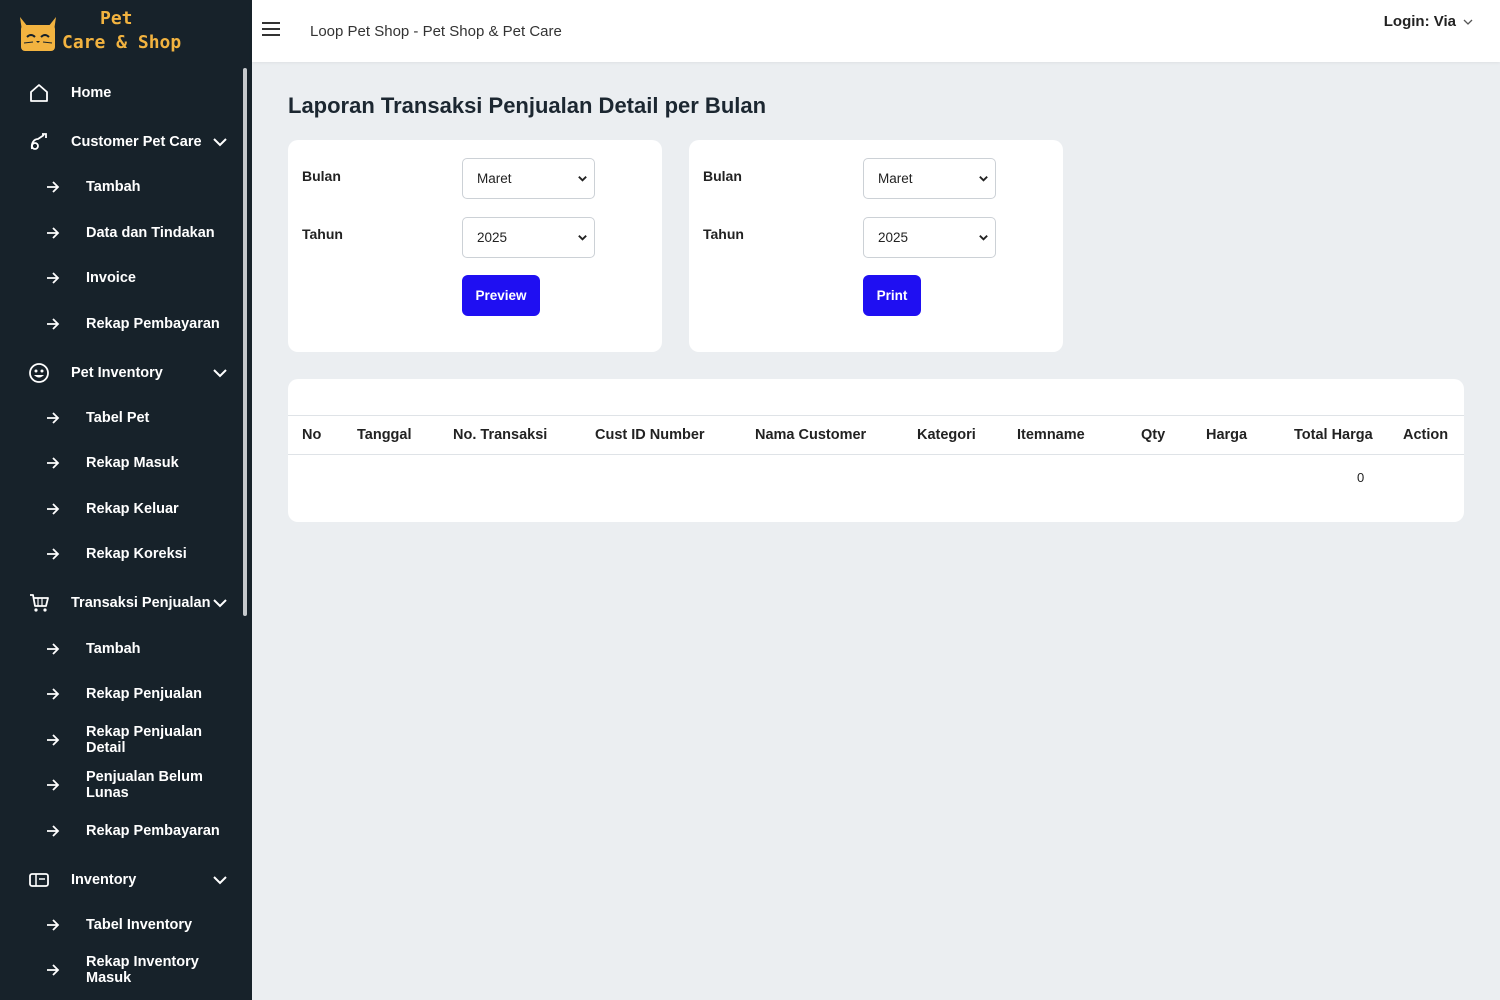 The image size is (1500, 1000). Describe the element at coordinates (39, 603) in the screenshot. I see `cart-icon` at that location.